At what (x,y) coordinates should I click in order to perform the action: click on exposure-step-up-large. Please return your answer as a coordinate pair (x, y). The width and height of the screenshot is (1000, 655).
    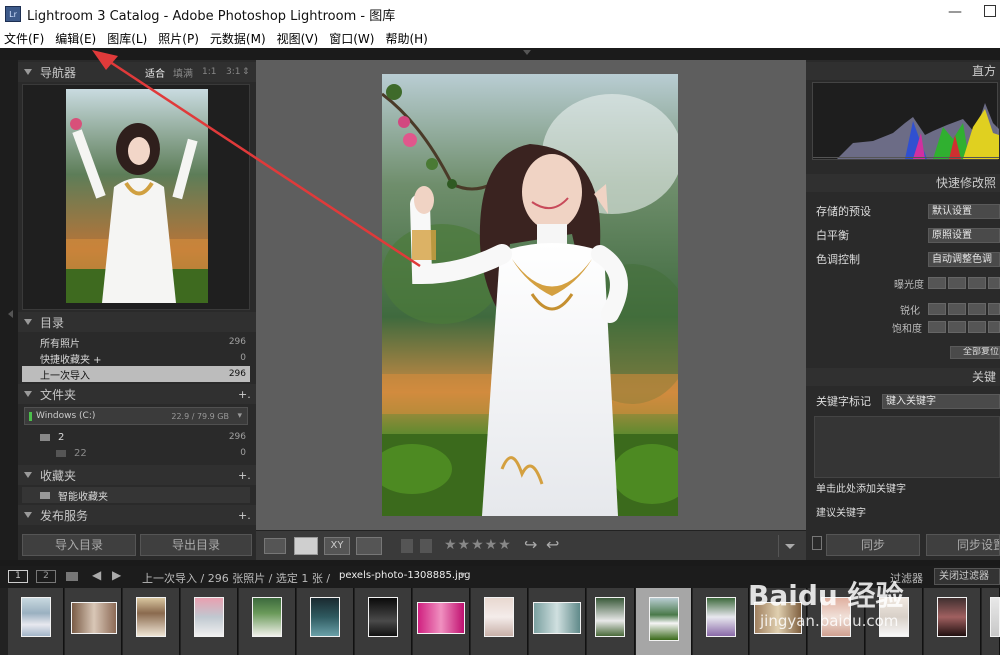
    Looking at the image, I should click on (994, 283).